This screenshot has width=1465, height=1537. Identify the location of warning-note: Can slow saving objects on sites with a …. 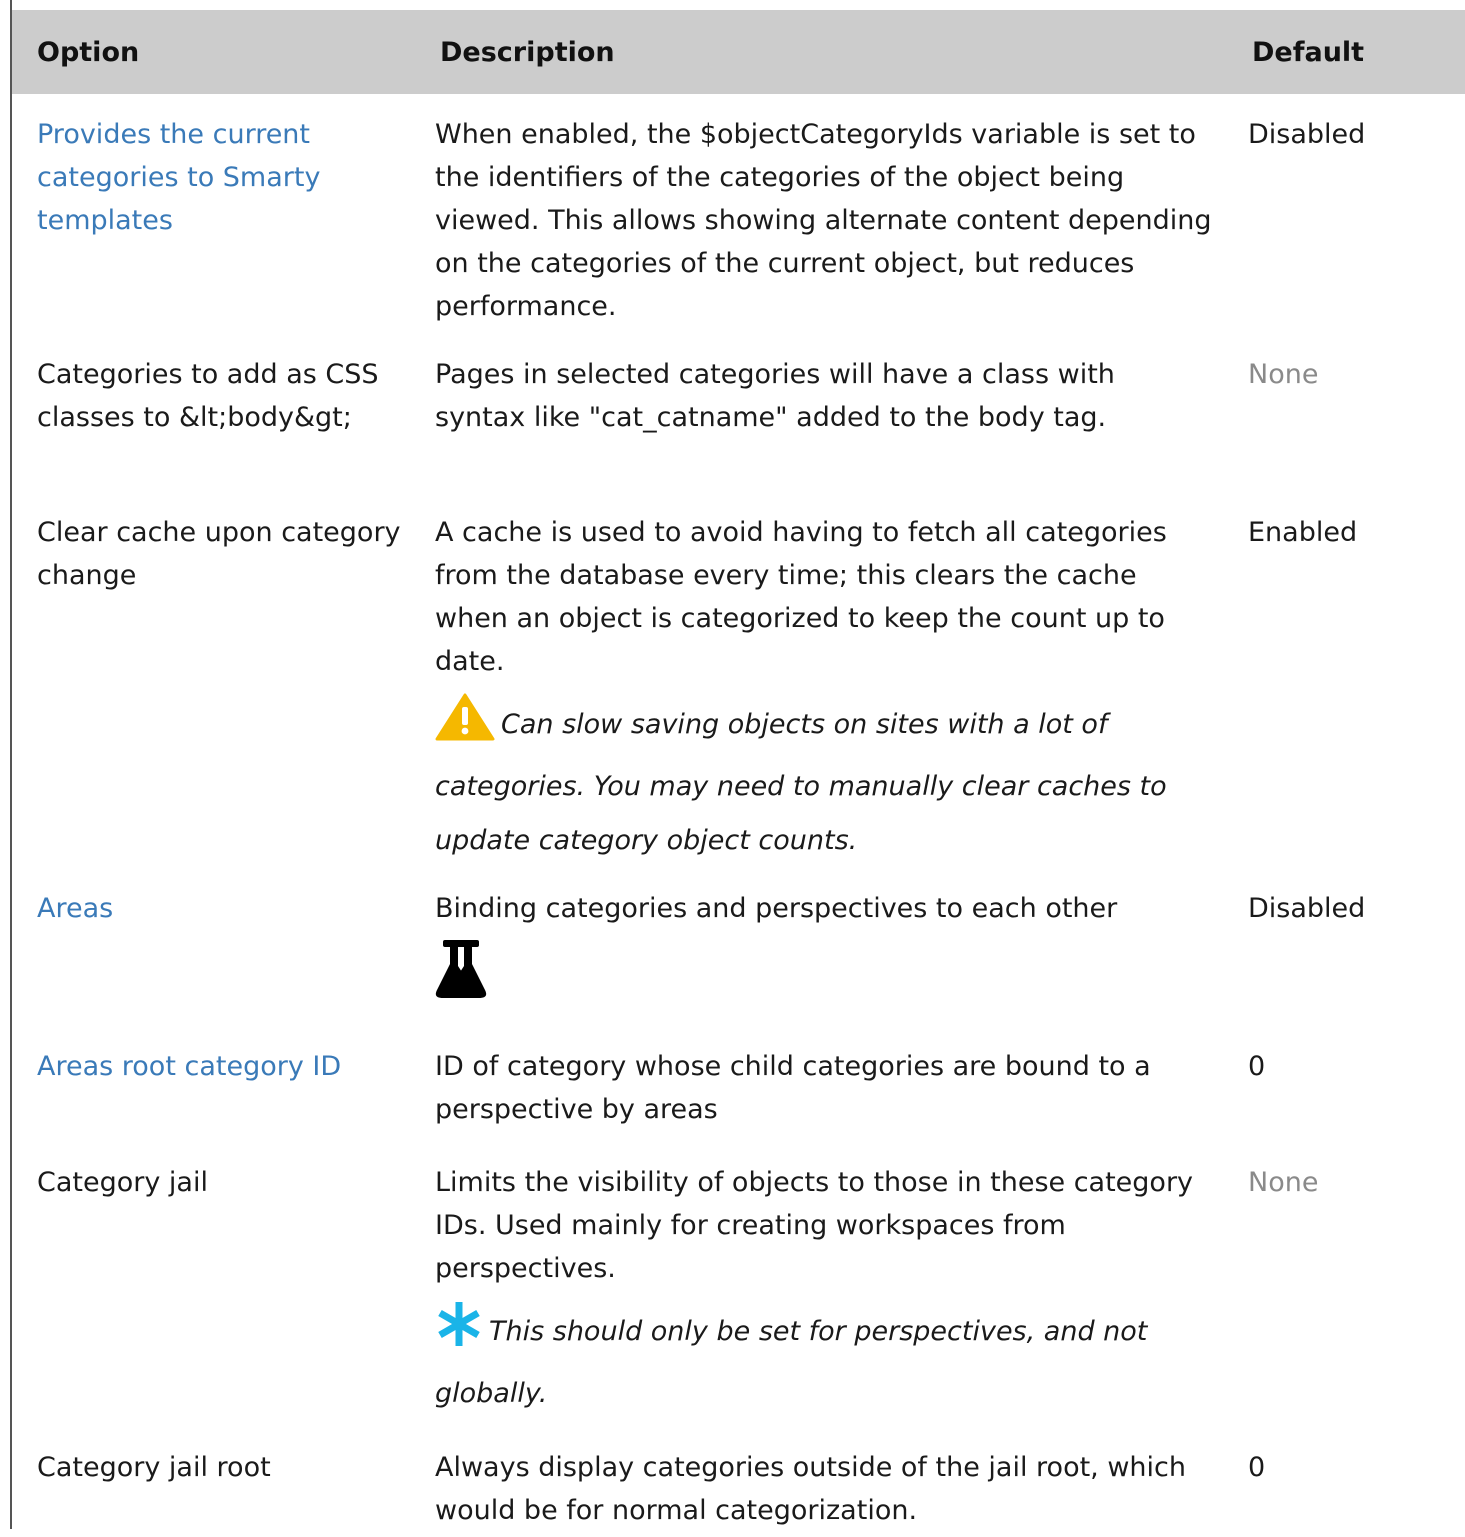
(824, 780).